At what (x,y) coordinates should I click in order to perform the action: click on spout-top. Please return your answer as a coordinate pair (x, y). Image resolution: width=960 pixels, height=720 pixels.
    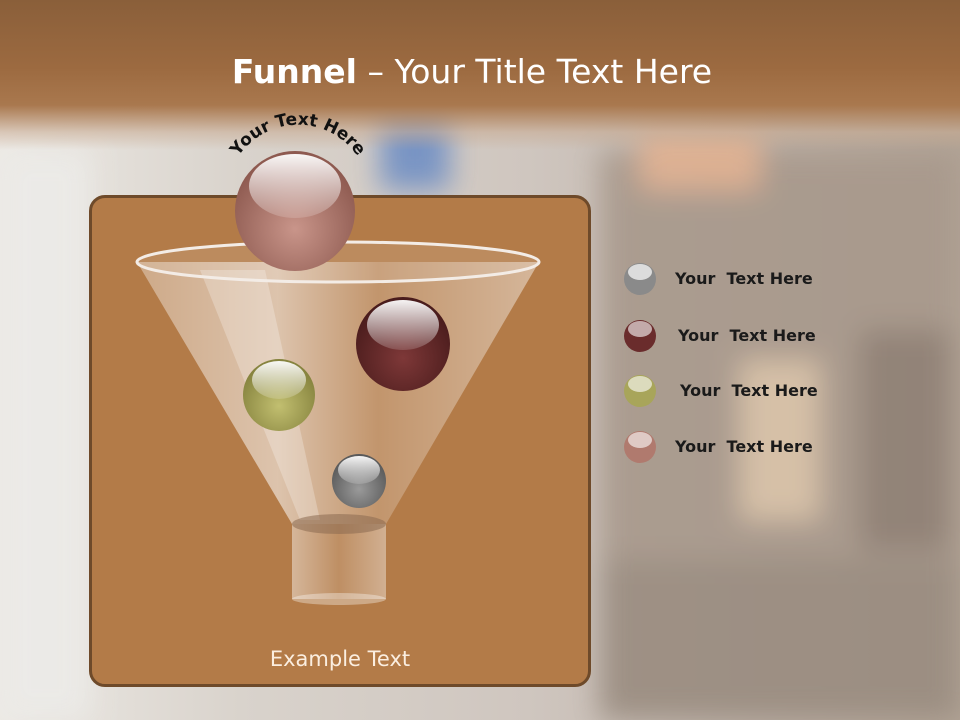
    Looking at the image, I should click on (339, 524).